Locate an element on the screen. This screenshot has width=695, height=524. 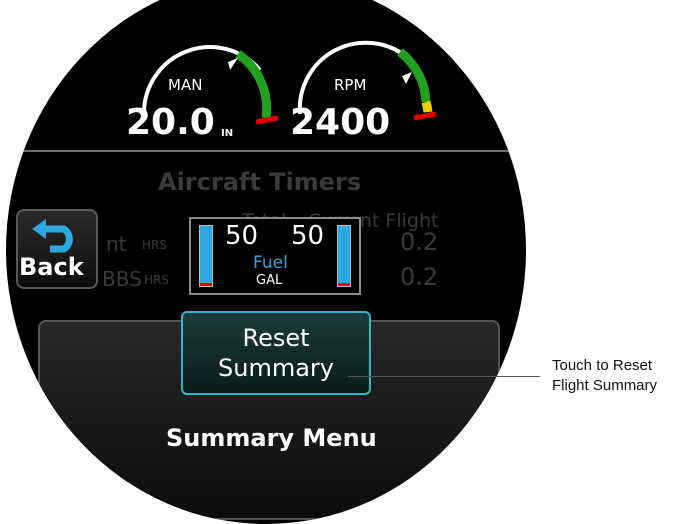
fuel-right-value: 50 is located at coordinates (308, 236).